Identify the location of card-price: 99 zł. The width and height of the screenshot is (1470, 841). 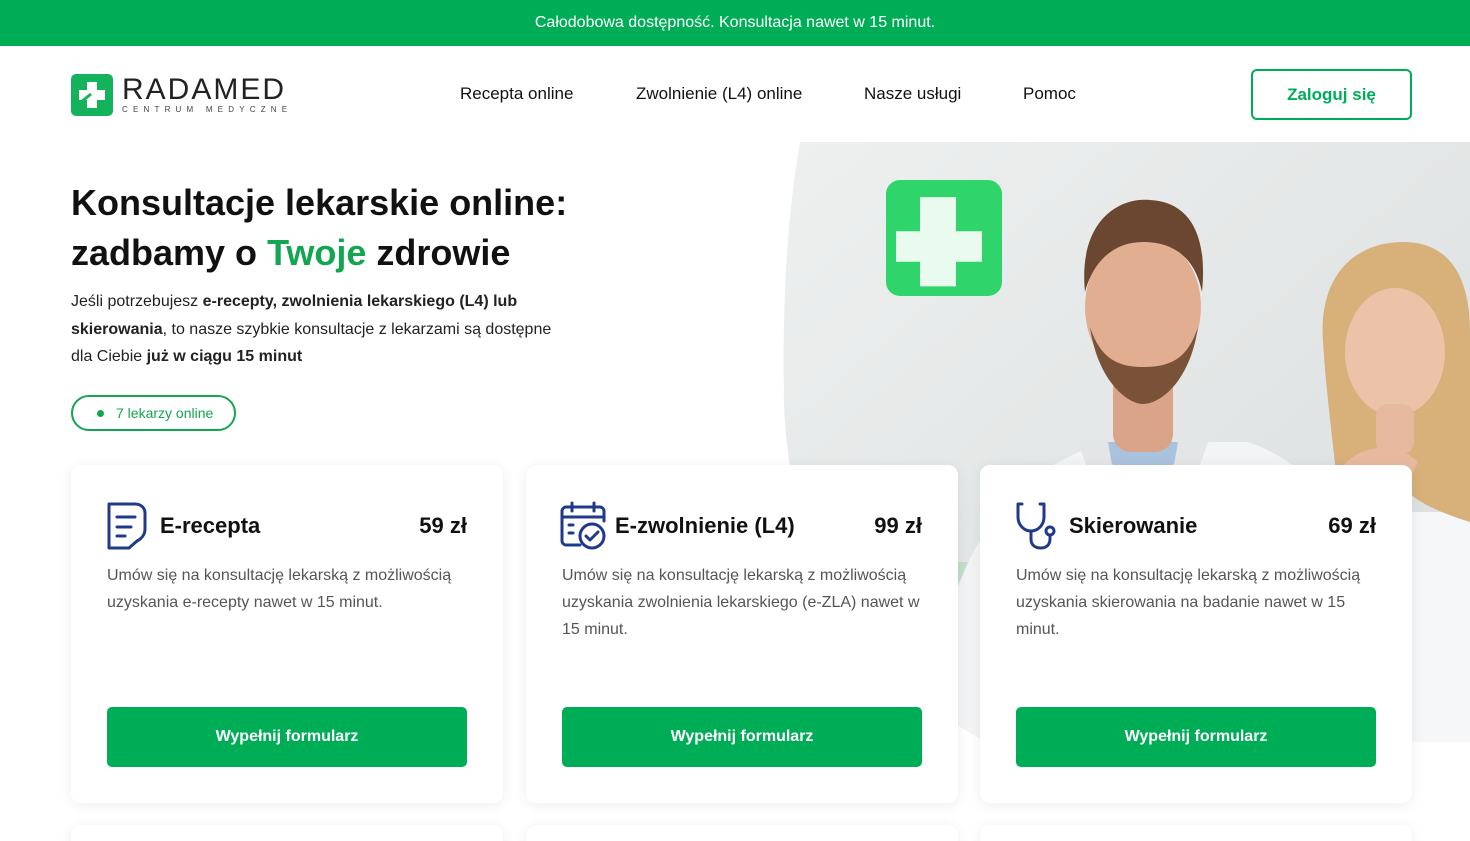
(898, 525).